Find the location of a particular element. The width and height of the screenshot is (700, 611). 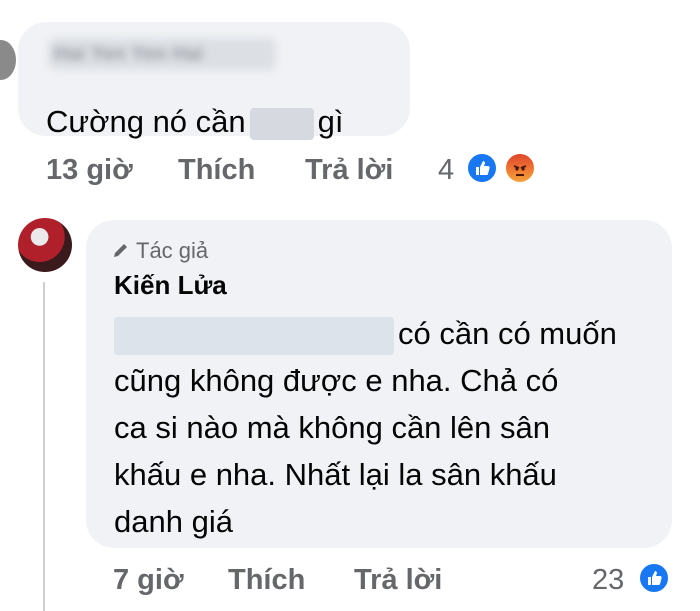

reaction-count: 23 is located at coordinates (608, 580).